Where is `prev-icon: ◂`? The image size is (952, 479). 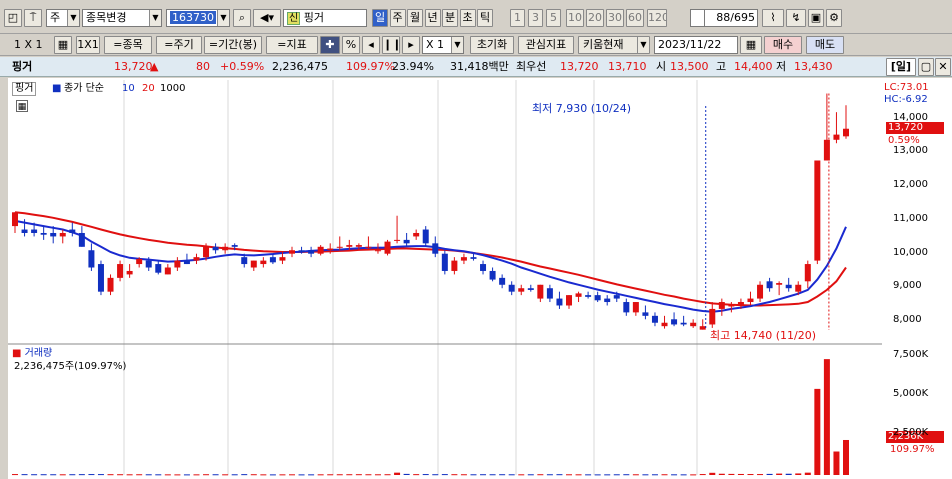 prev-icon: ◂ is located at coordinates (371, 45).